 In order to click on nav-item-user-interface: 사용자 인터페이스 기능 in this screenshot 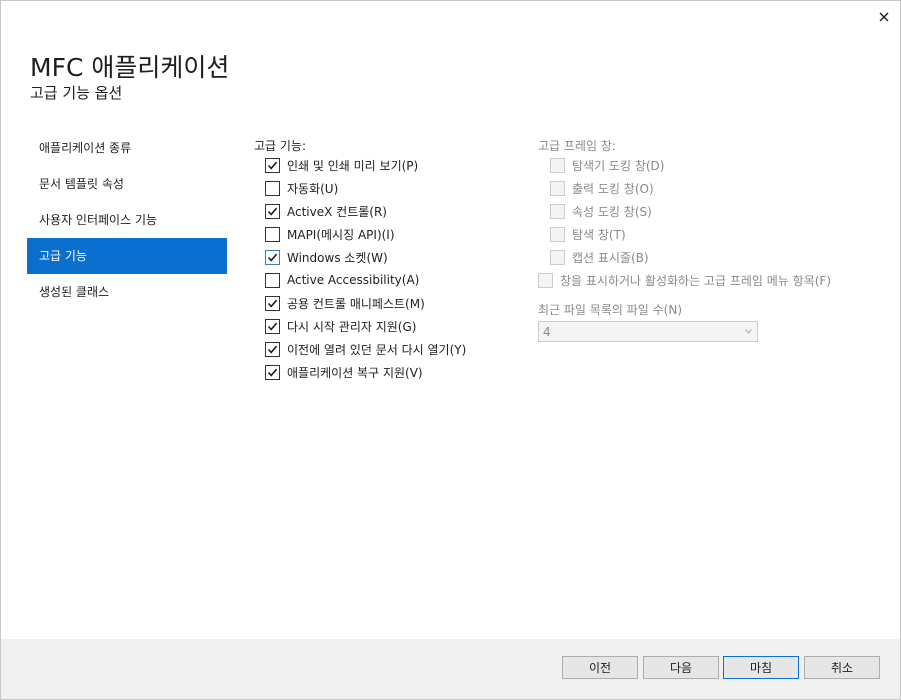, I will do `click(127, 220)`.